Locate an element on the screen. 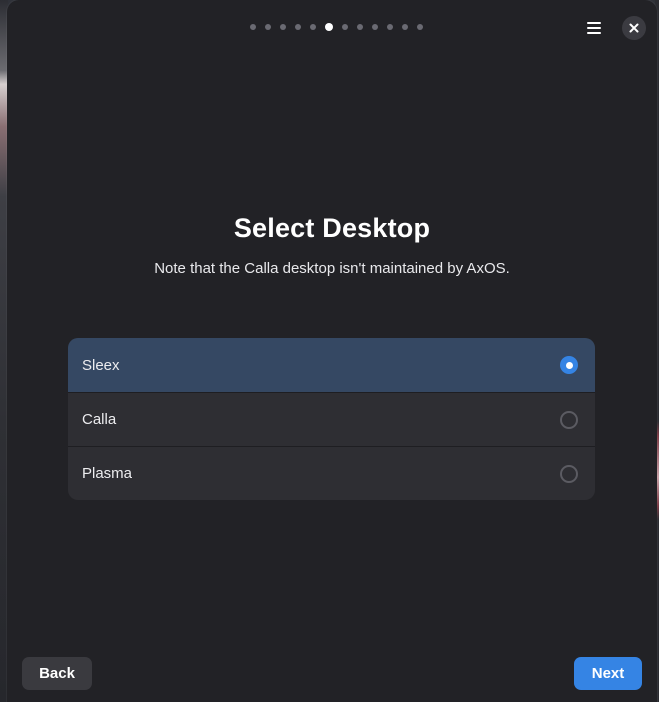  desktop-option-sleex: Sleex is located at coordinates (331, 365).